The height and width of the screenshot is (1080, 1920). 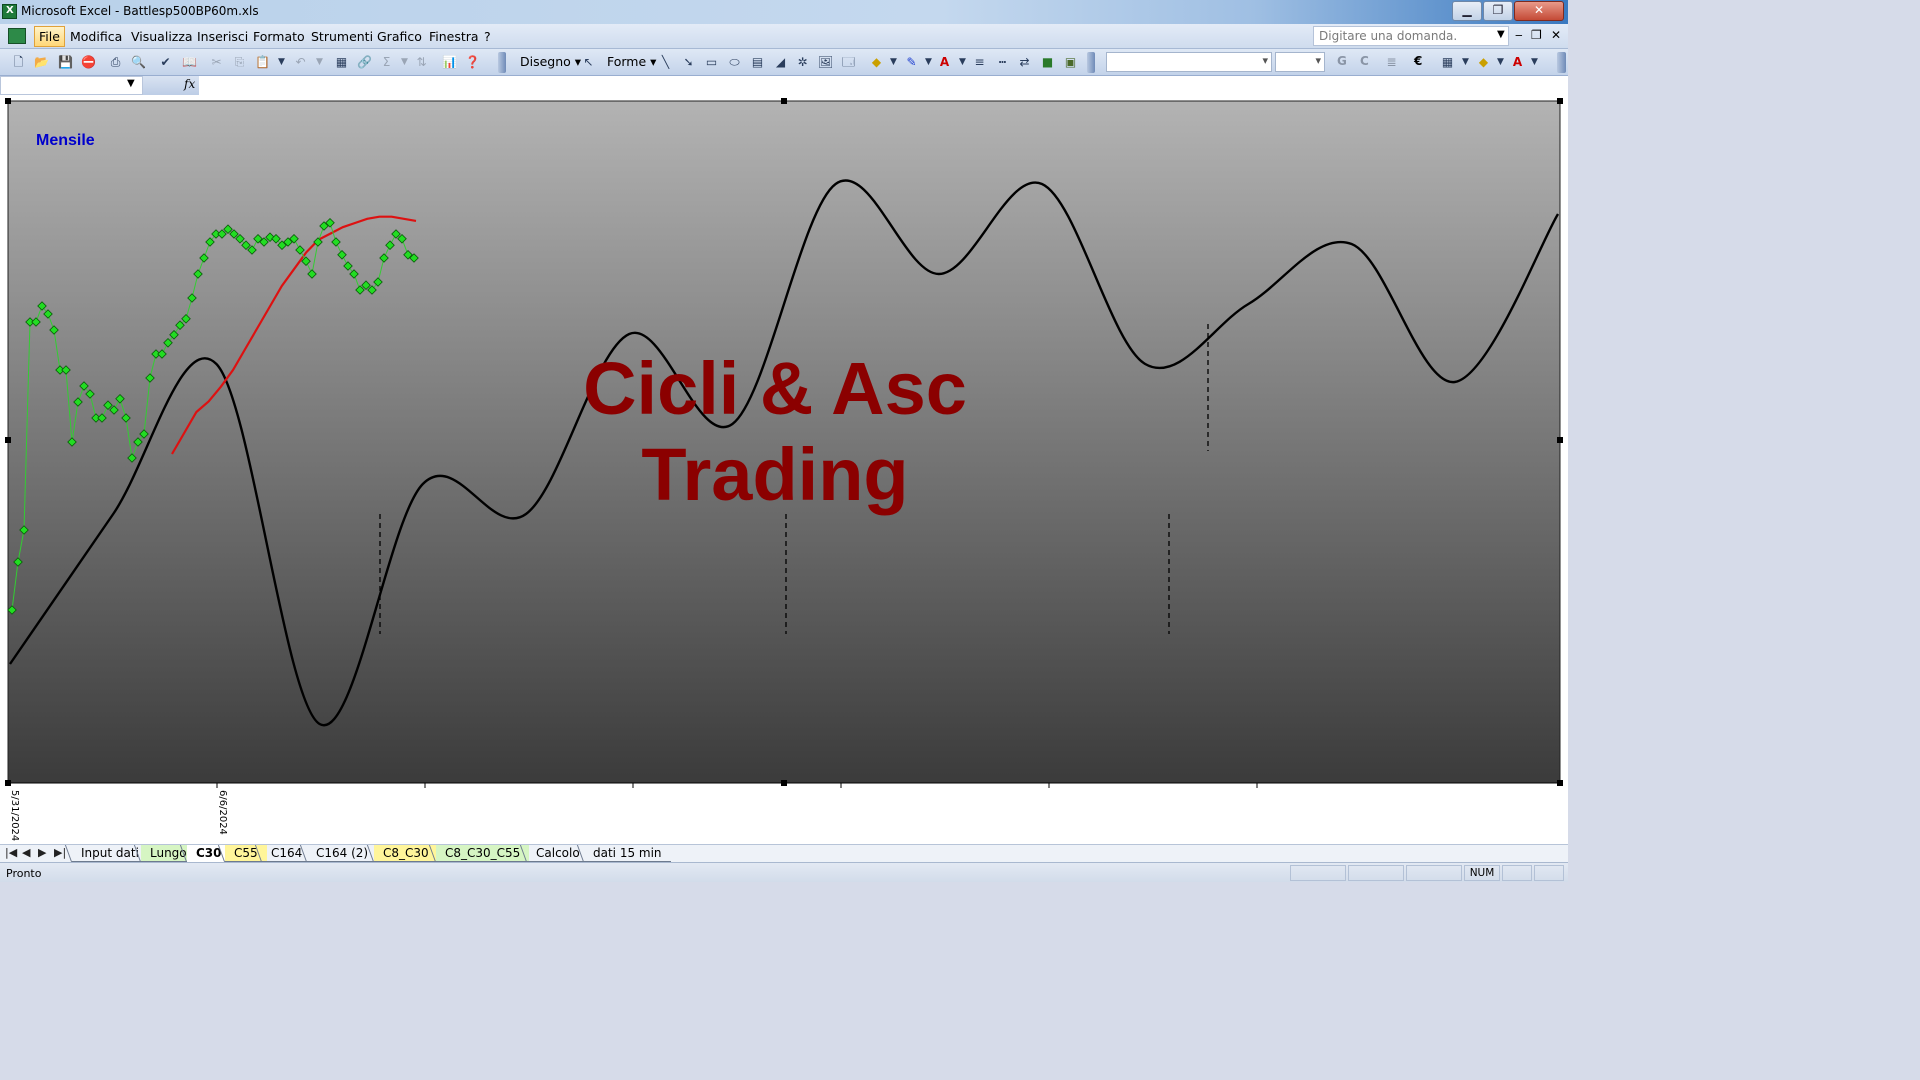 What do you see at coordinates (893, 62) in the screenshot?
I see `fill-color-dropdown-icon: ▼` at bounding box center [893, 62].